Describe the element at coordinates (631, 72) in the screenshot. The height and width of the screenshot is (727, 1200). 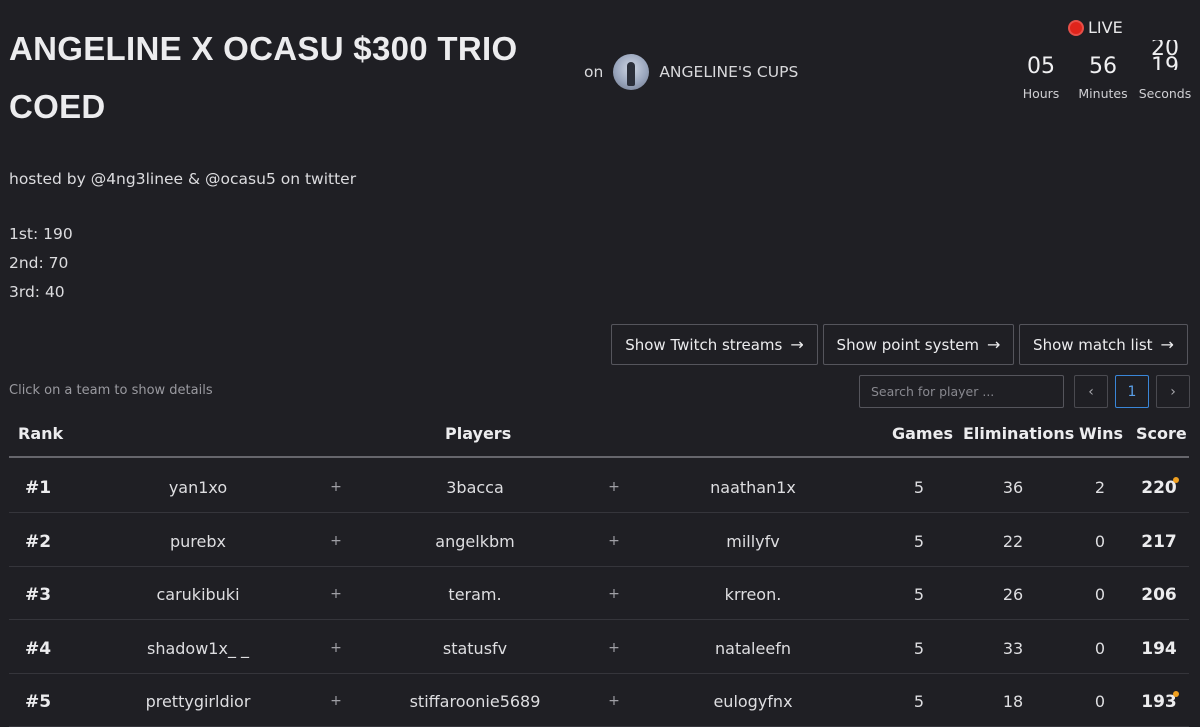
I see `organizer-avatar` at that location.